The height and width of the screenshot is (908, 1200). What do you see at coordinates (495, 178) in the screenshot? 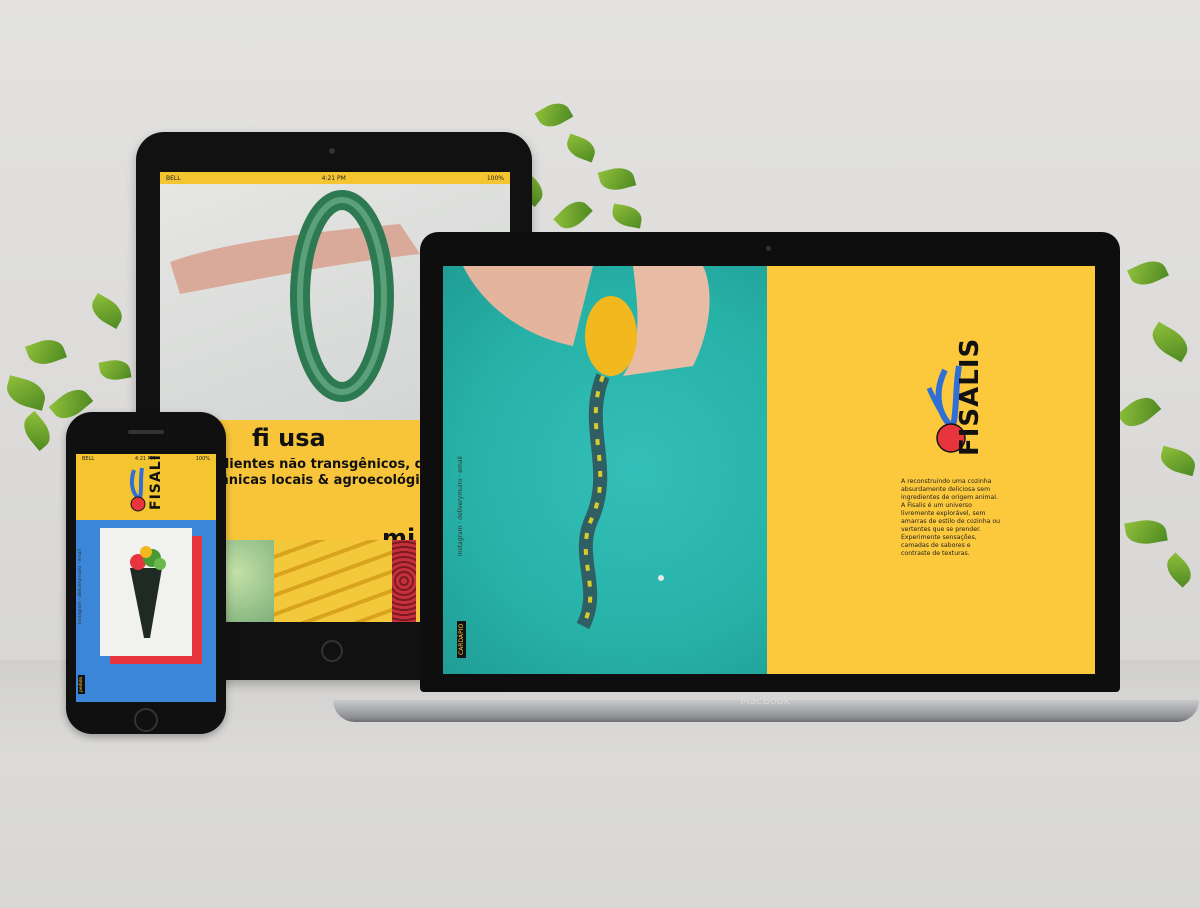
I see `tablet-battery: 100%` at bounding box center [495, 178].